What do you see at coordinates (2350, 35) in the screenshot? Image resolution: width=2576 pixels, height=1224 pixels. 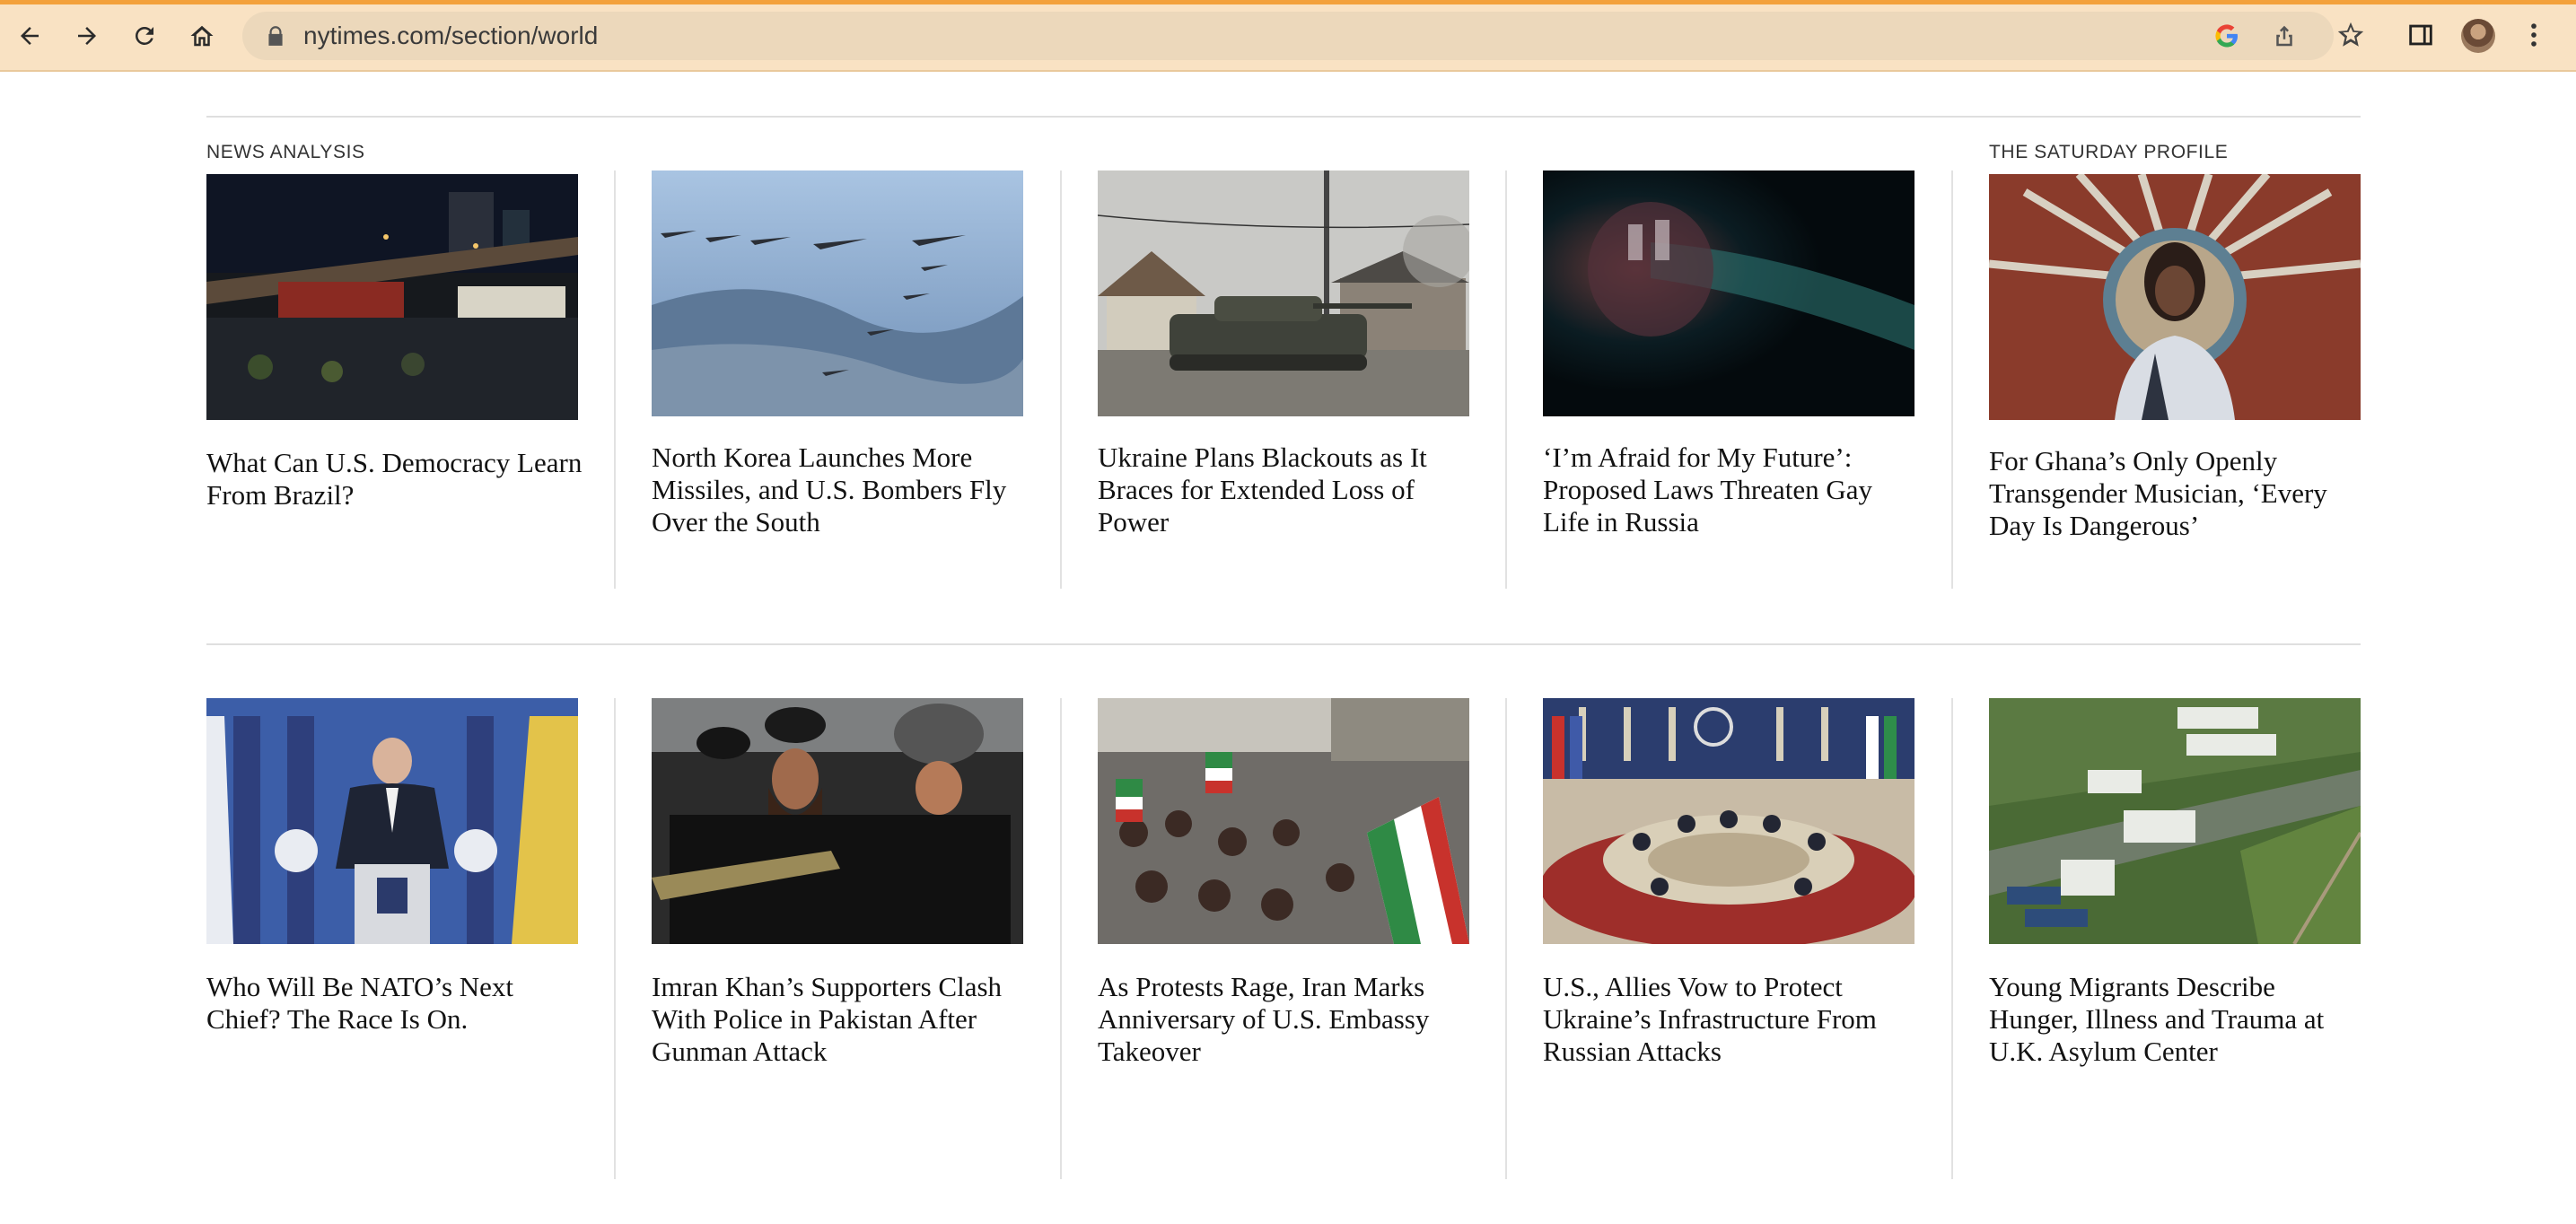 I see `bookmark-star-icon` at bounding box center [2350, 35].